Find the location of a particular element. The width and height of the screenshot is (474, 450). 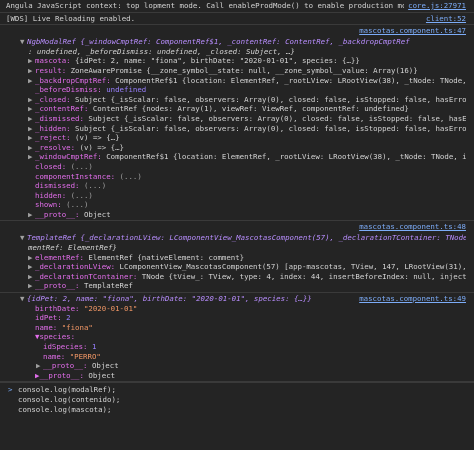

input-line: console.log(contenido); is located at coordinates (237, 400).